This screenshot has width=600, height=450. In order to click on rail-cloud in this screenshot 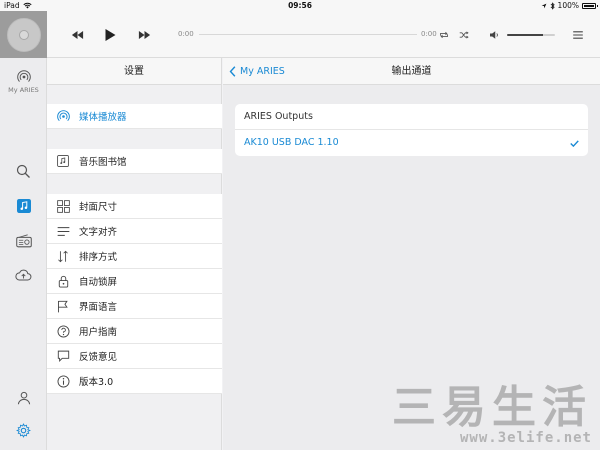, I will do `click(23, 275)`.